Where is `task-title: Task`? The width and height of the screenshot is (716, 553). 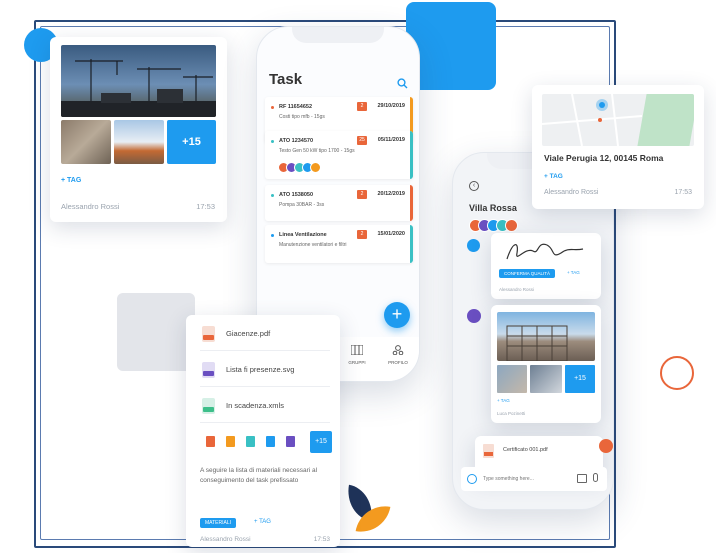 task-title: Task is located at coordinates (286, 79).